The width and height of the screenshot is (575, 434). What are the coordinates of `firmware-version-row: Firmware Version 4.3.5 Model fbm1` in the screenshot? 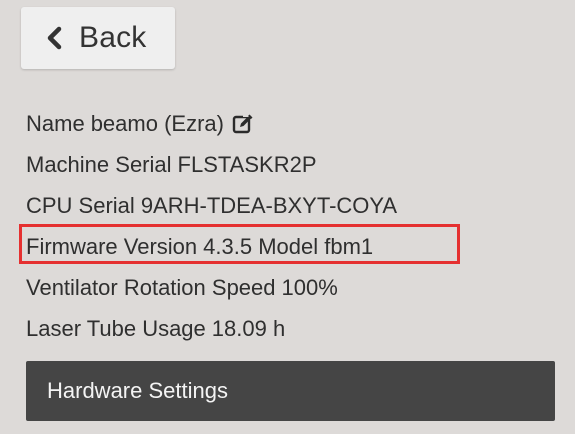 It's located at (296, 246).